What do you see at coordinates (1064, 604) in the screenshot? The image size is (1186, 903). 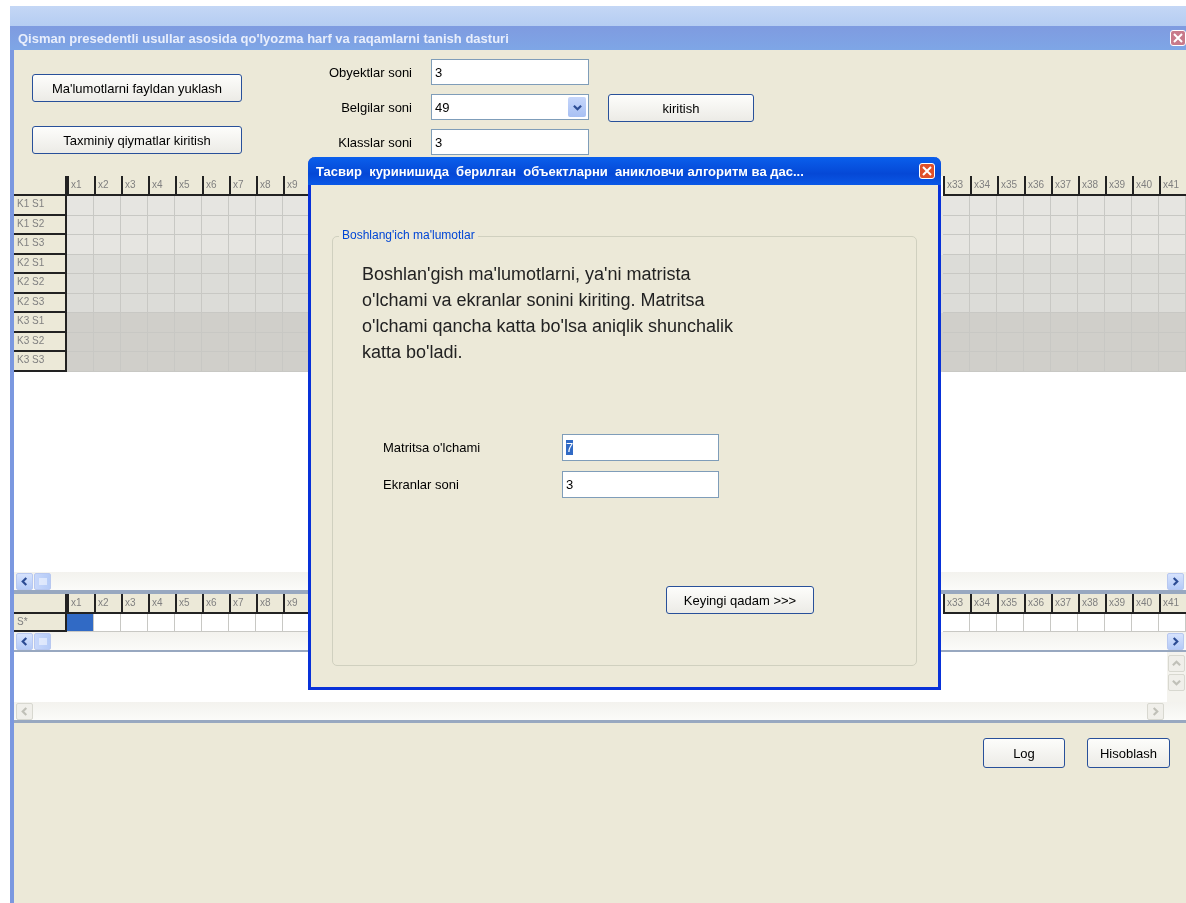 I see `column-header: x37` at bounding box center [1064, 604].